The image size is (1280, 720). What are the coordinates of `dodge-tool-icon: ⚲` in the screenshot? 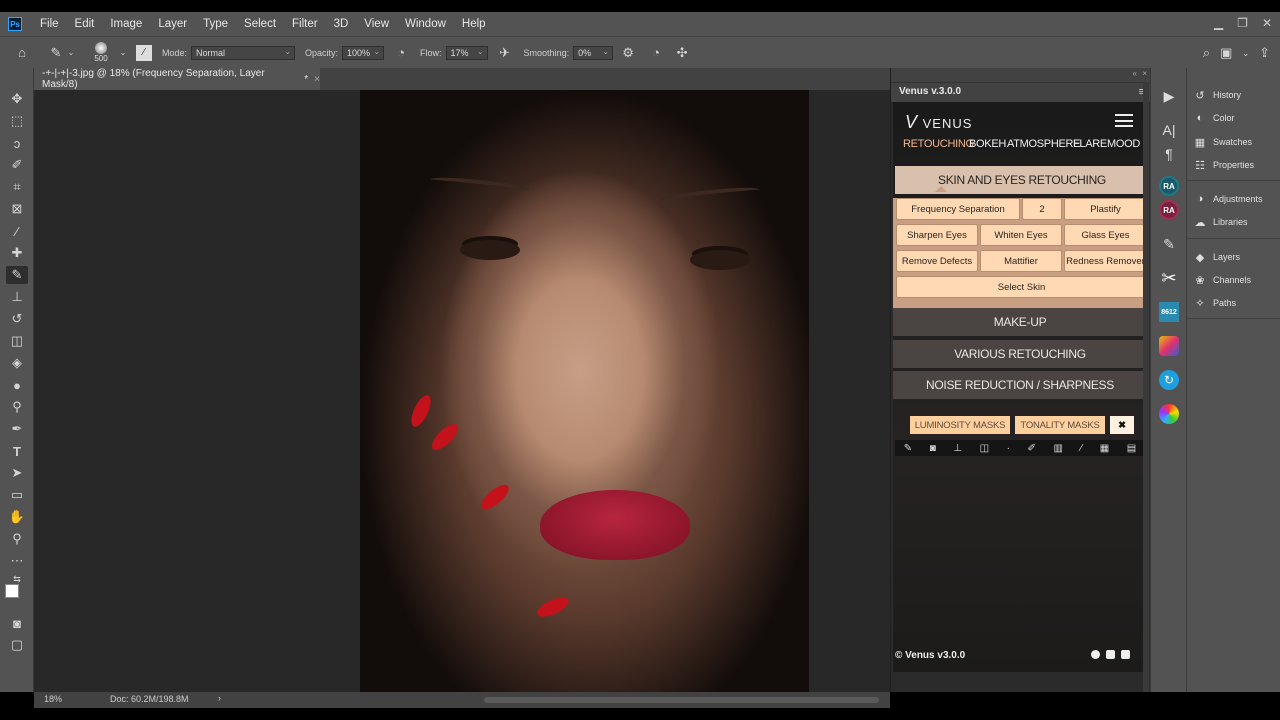 It's located at (17, 407).